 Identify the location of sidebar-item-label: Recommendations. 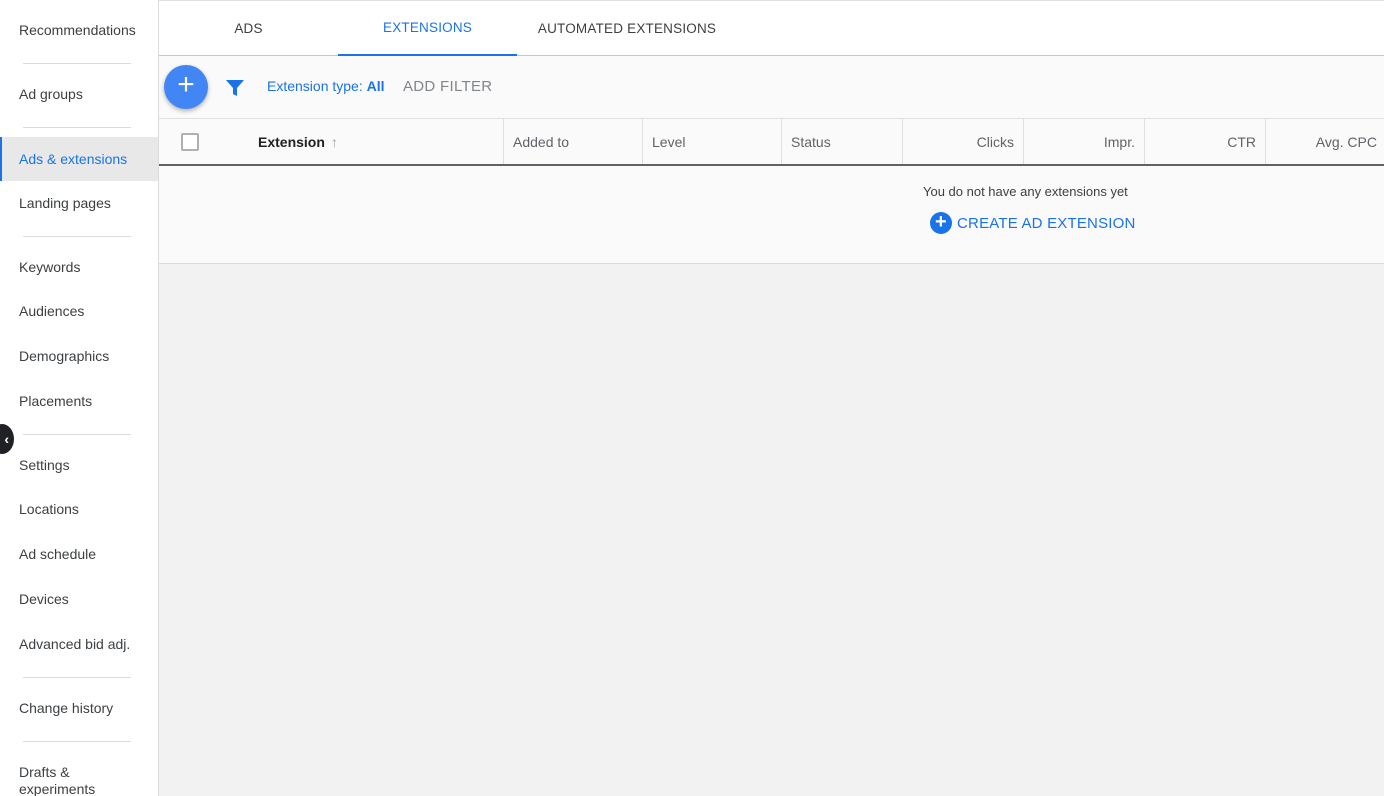
(77, 30).